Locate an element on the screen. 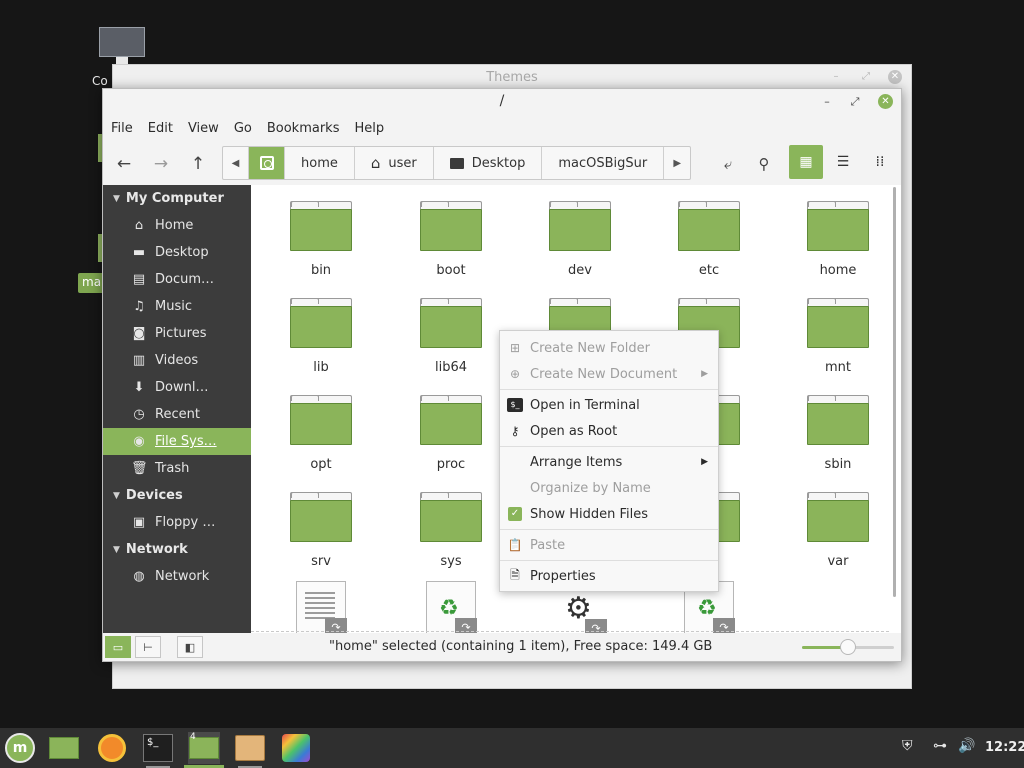 The width and height of the screenshot is (1024, 768). folder-item: dev is located at coordinates (580, 239).